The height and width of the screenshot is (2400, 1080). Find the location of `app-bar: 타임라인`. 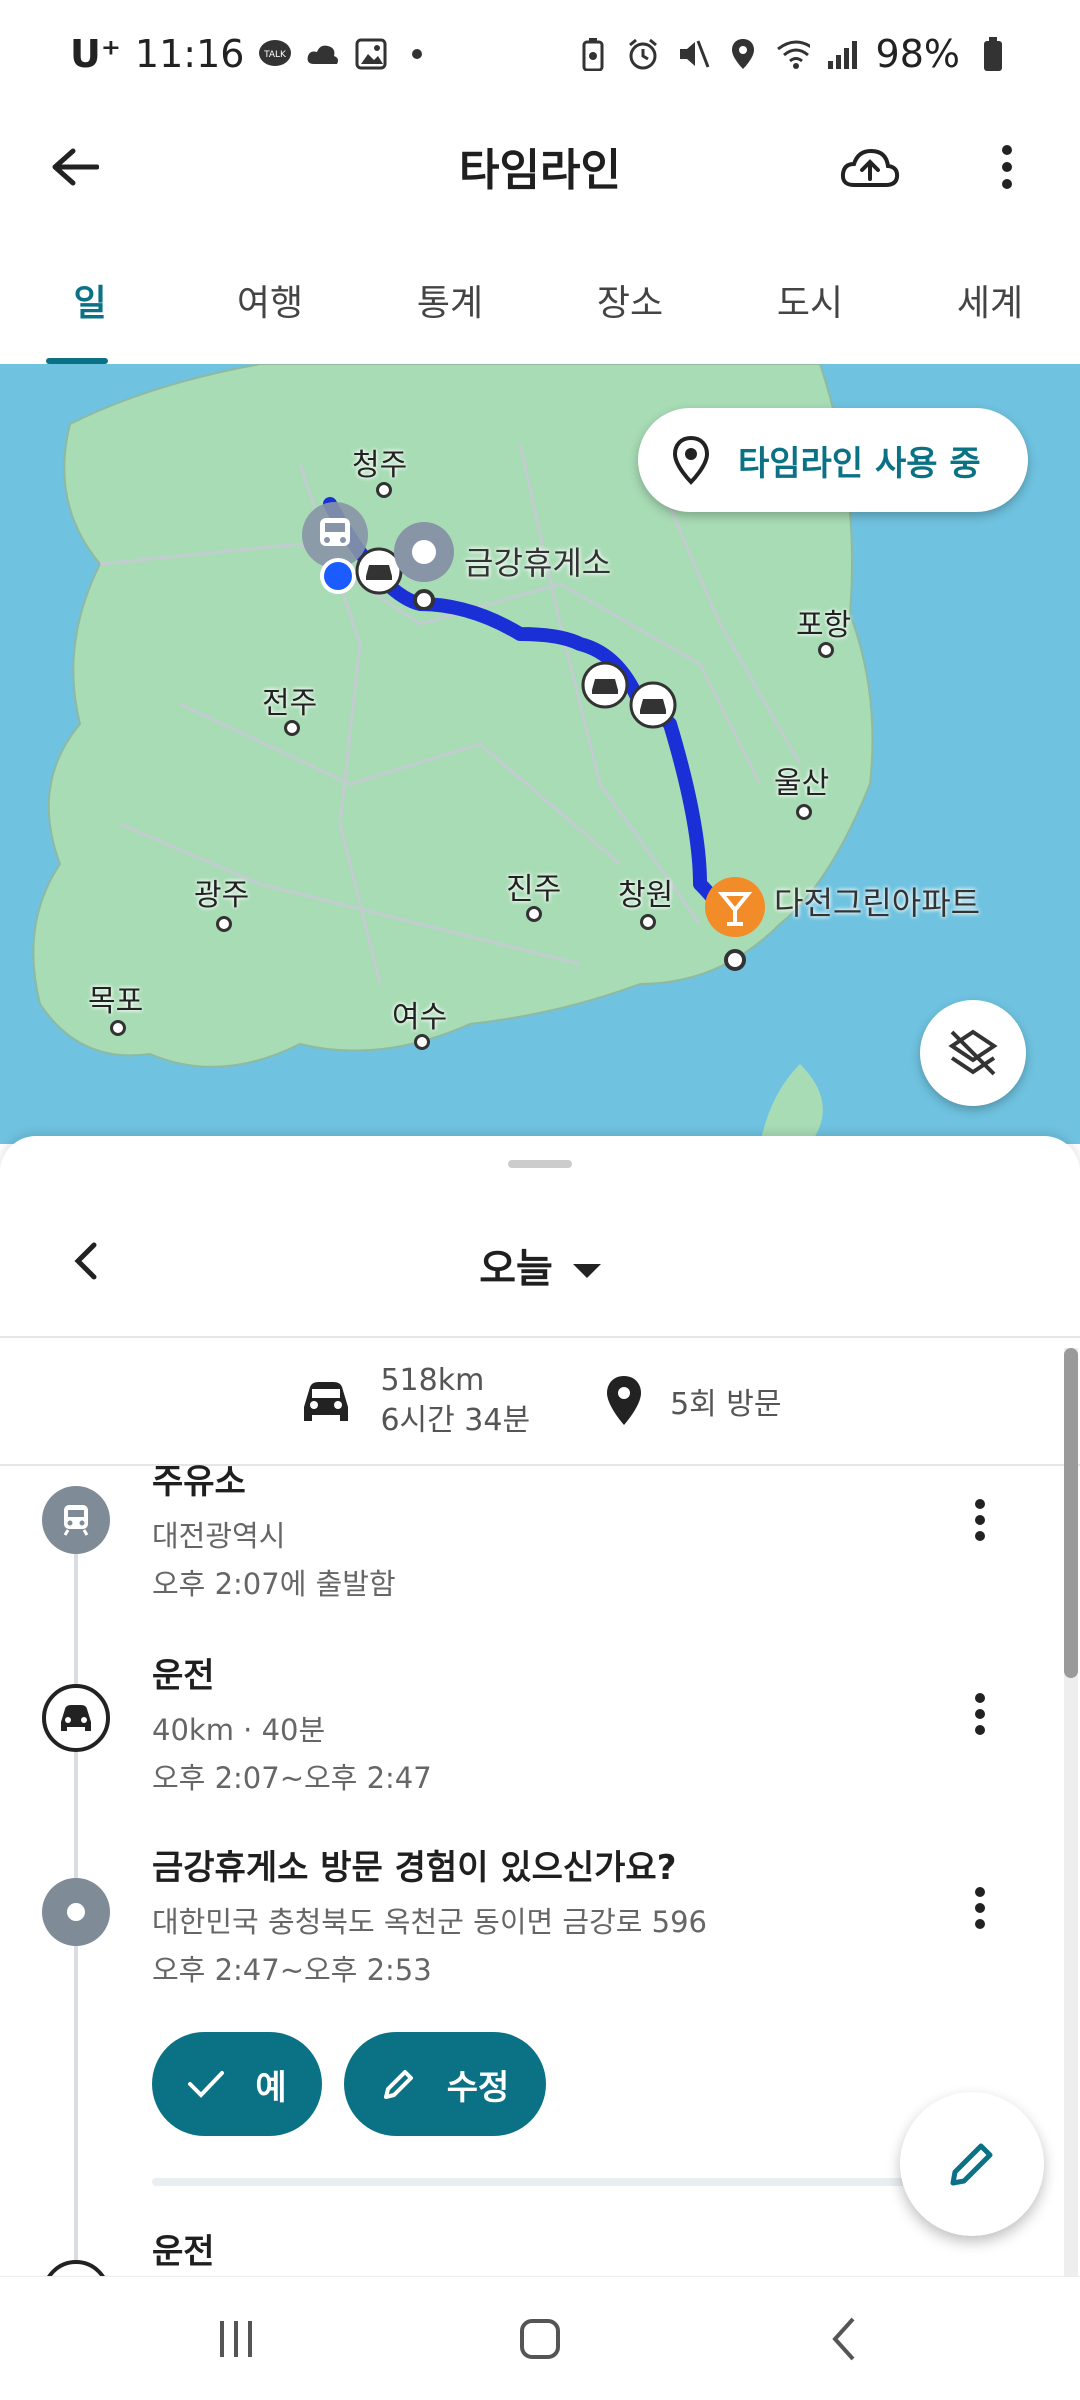

app-bar: 타임라인 is located at coordinates (540, 166).